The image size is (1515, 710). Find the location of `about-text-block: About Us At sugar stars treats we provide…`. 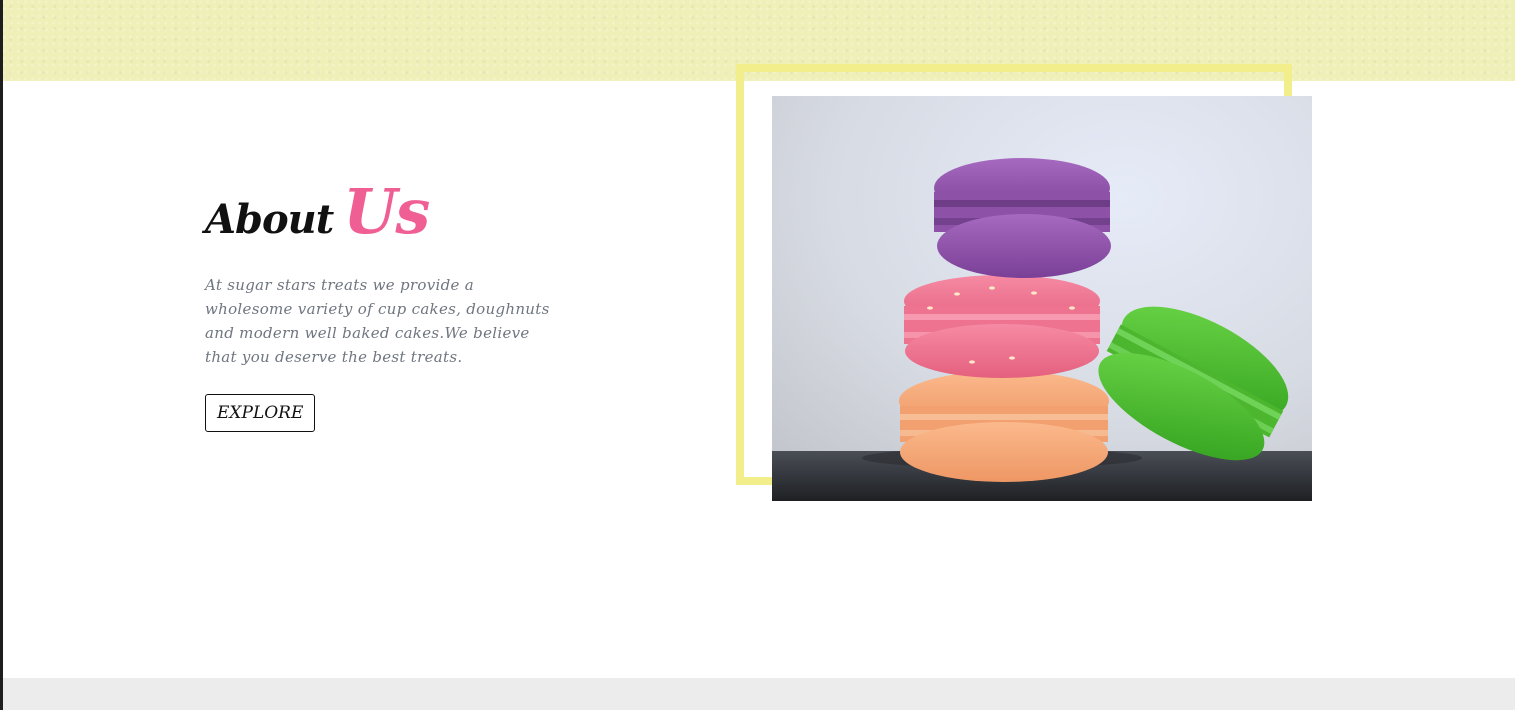

about-text-block: About Us At sugar stars treats we provide… is located at coordinates (395, 306).